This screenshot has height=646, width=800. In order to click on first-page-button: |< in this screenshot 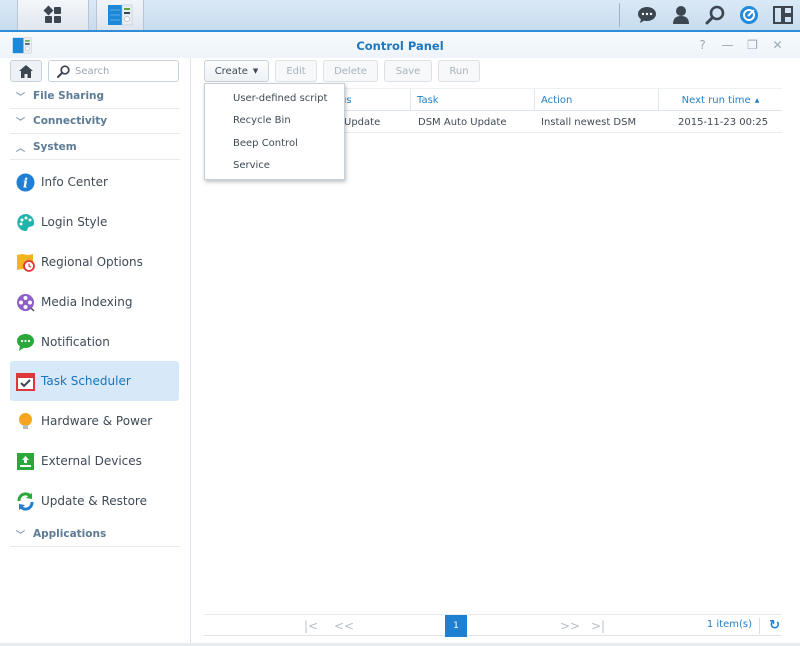, I will do `click(311, 626)`.